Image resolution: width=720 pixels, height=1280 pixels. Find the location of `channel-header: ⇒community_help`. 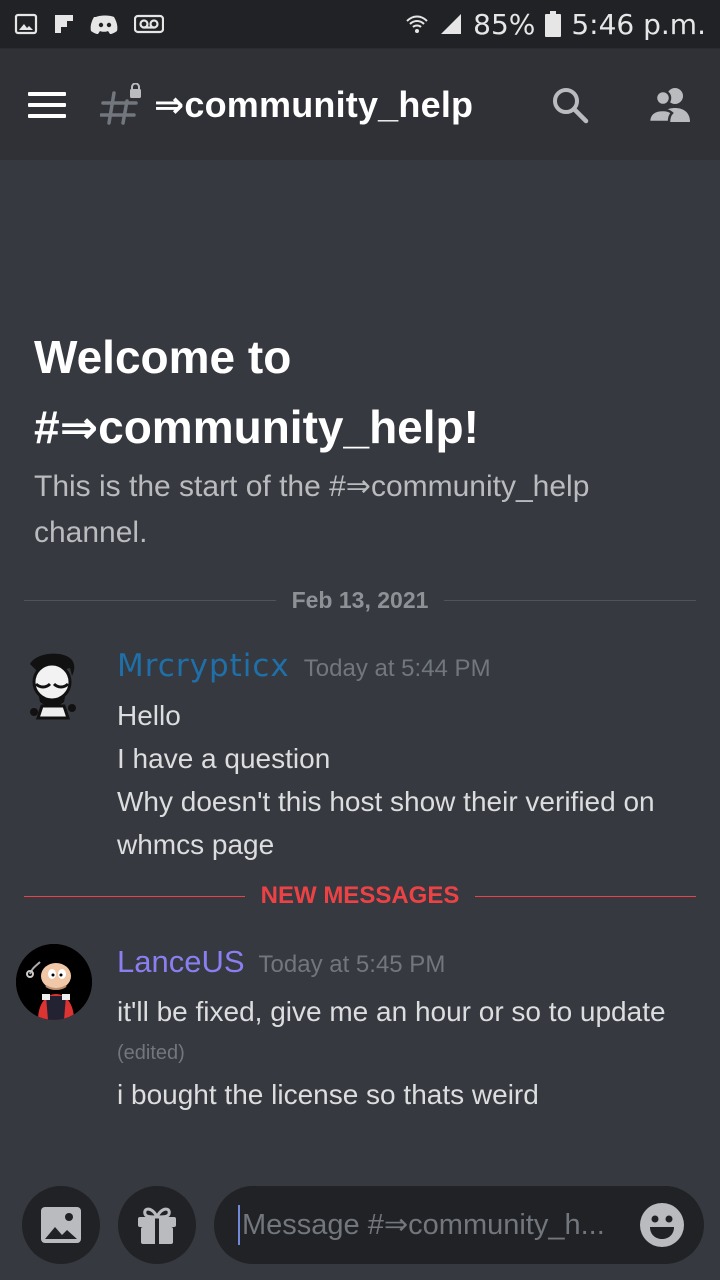

channel-header: ⇒community_help is located at coordinates (360, 104).